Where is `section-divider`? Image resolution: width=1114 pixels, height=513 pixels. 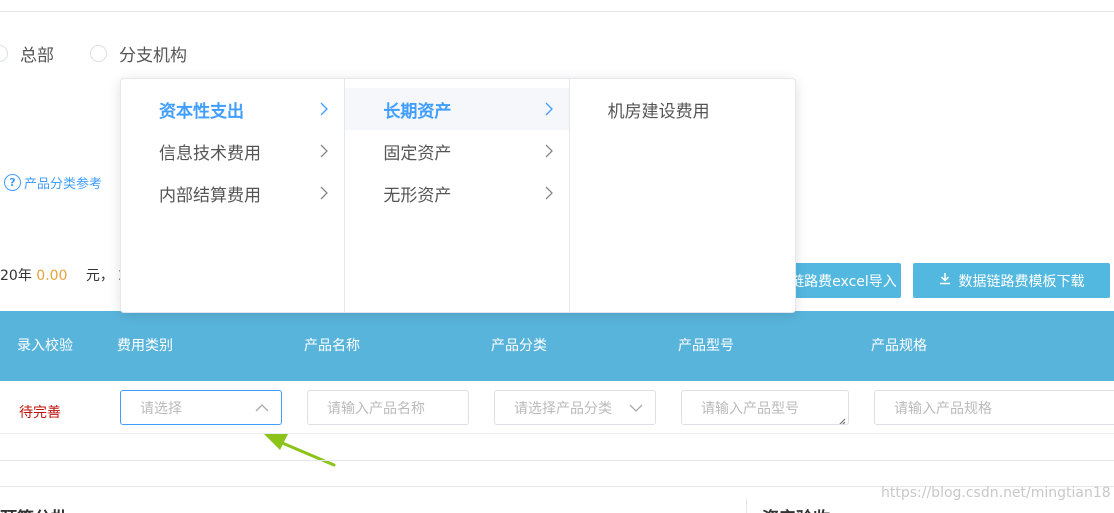
section-divider is located at coordinates (557, 460).